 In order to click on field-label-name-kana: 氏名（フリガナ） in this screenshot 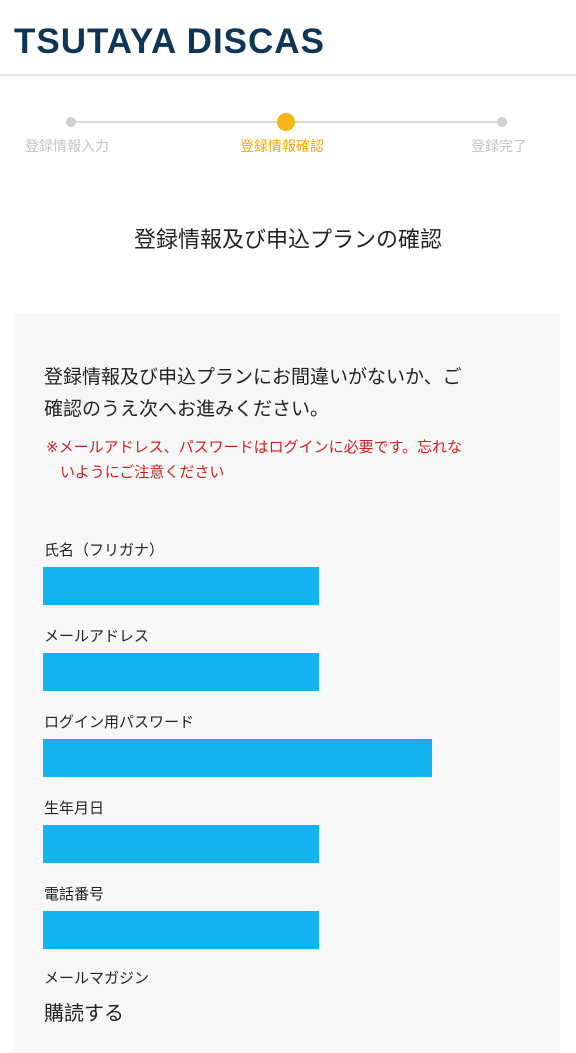, I will do `click(104, 550)`.